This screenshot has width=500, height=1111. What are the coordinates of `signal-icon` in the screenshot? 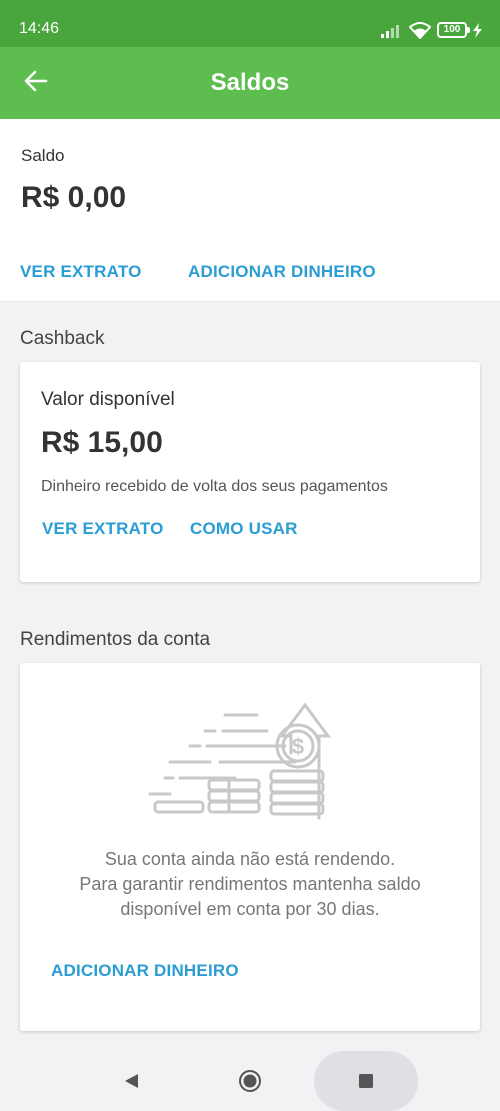 It's located at (390, 31).